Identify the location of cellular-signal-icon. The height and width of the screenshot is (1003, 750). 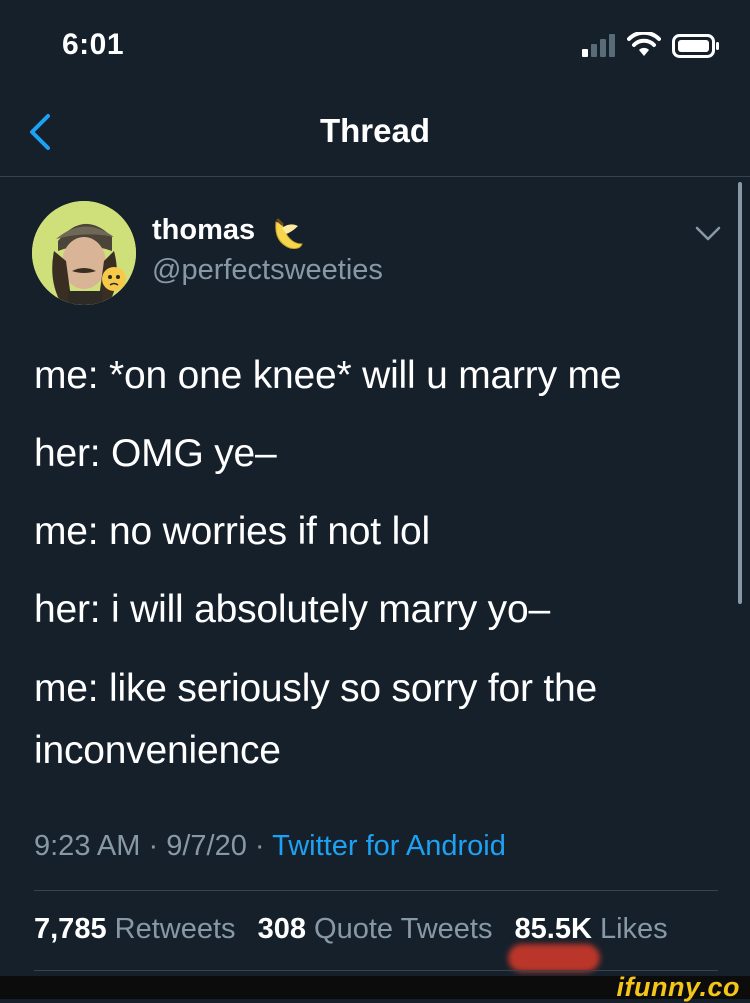
(598, 45).